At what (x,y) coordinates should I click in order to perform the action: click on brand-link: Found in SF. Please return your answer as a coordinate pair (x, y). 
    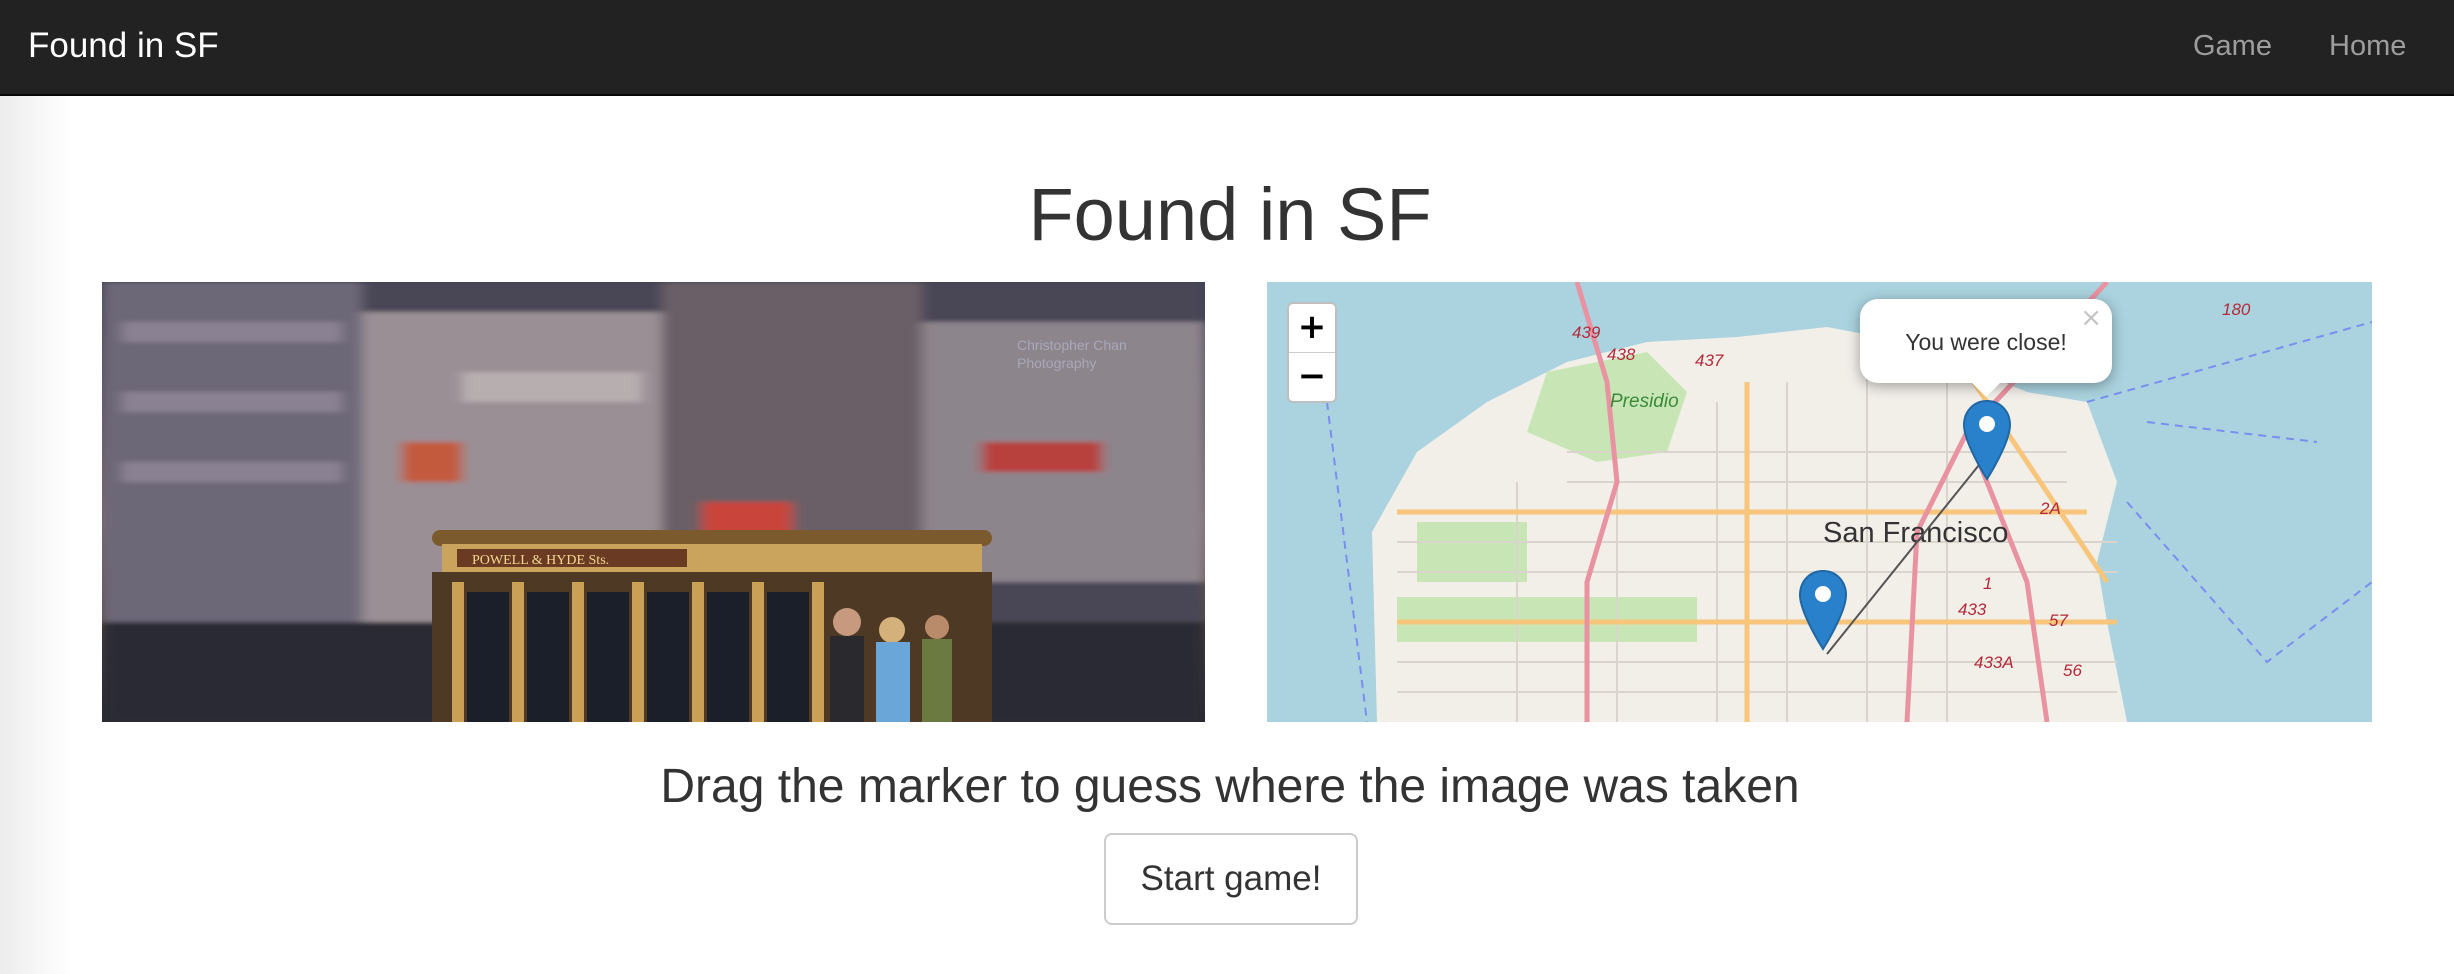
    Looking at the image, I should click on (123, 46).